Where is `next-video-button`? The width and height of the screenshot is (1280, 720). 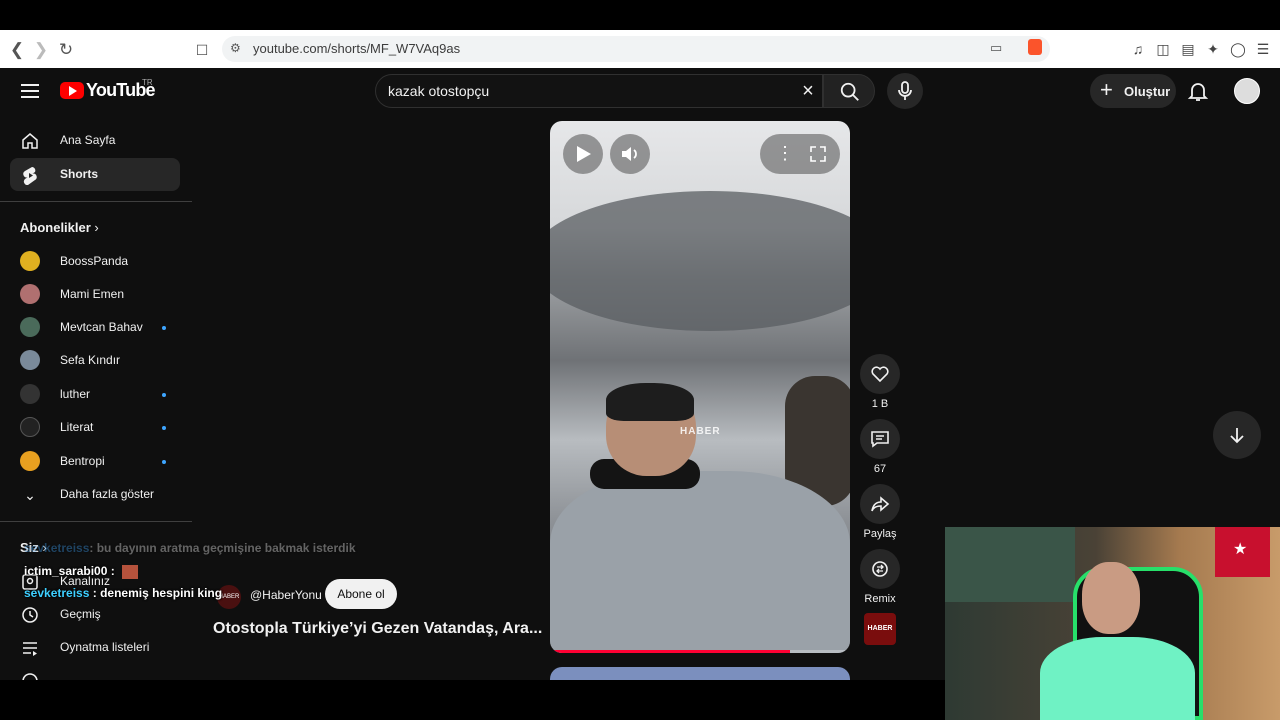
next-video-button is located at coordinates (1237, 435).